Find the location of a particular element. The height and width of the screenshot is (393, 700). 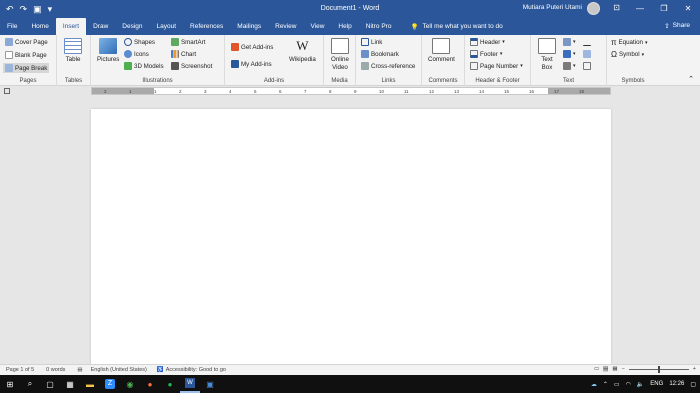

start-icon: ⊞ is located at coordinates (10, 384).